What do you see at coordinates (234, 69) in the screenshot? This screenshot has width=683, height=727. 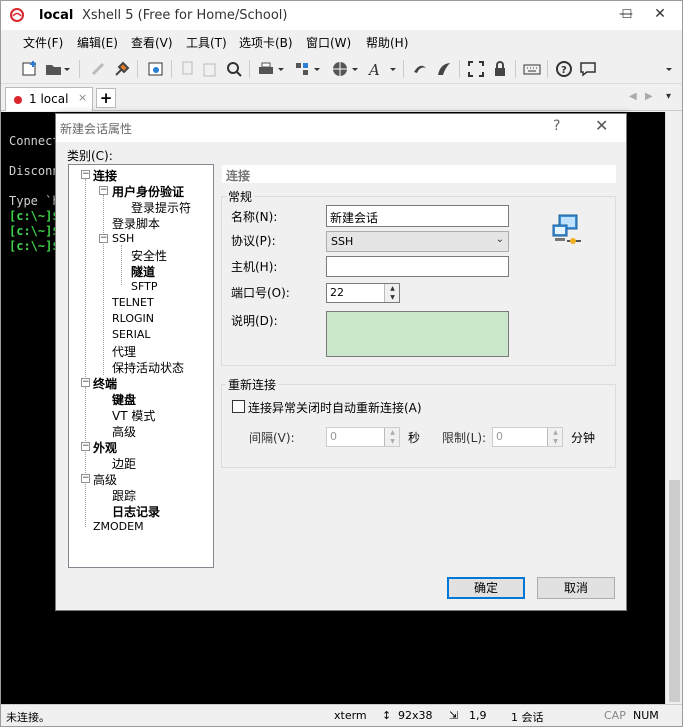 I see `find-icon` at bounding box center [234, 69].